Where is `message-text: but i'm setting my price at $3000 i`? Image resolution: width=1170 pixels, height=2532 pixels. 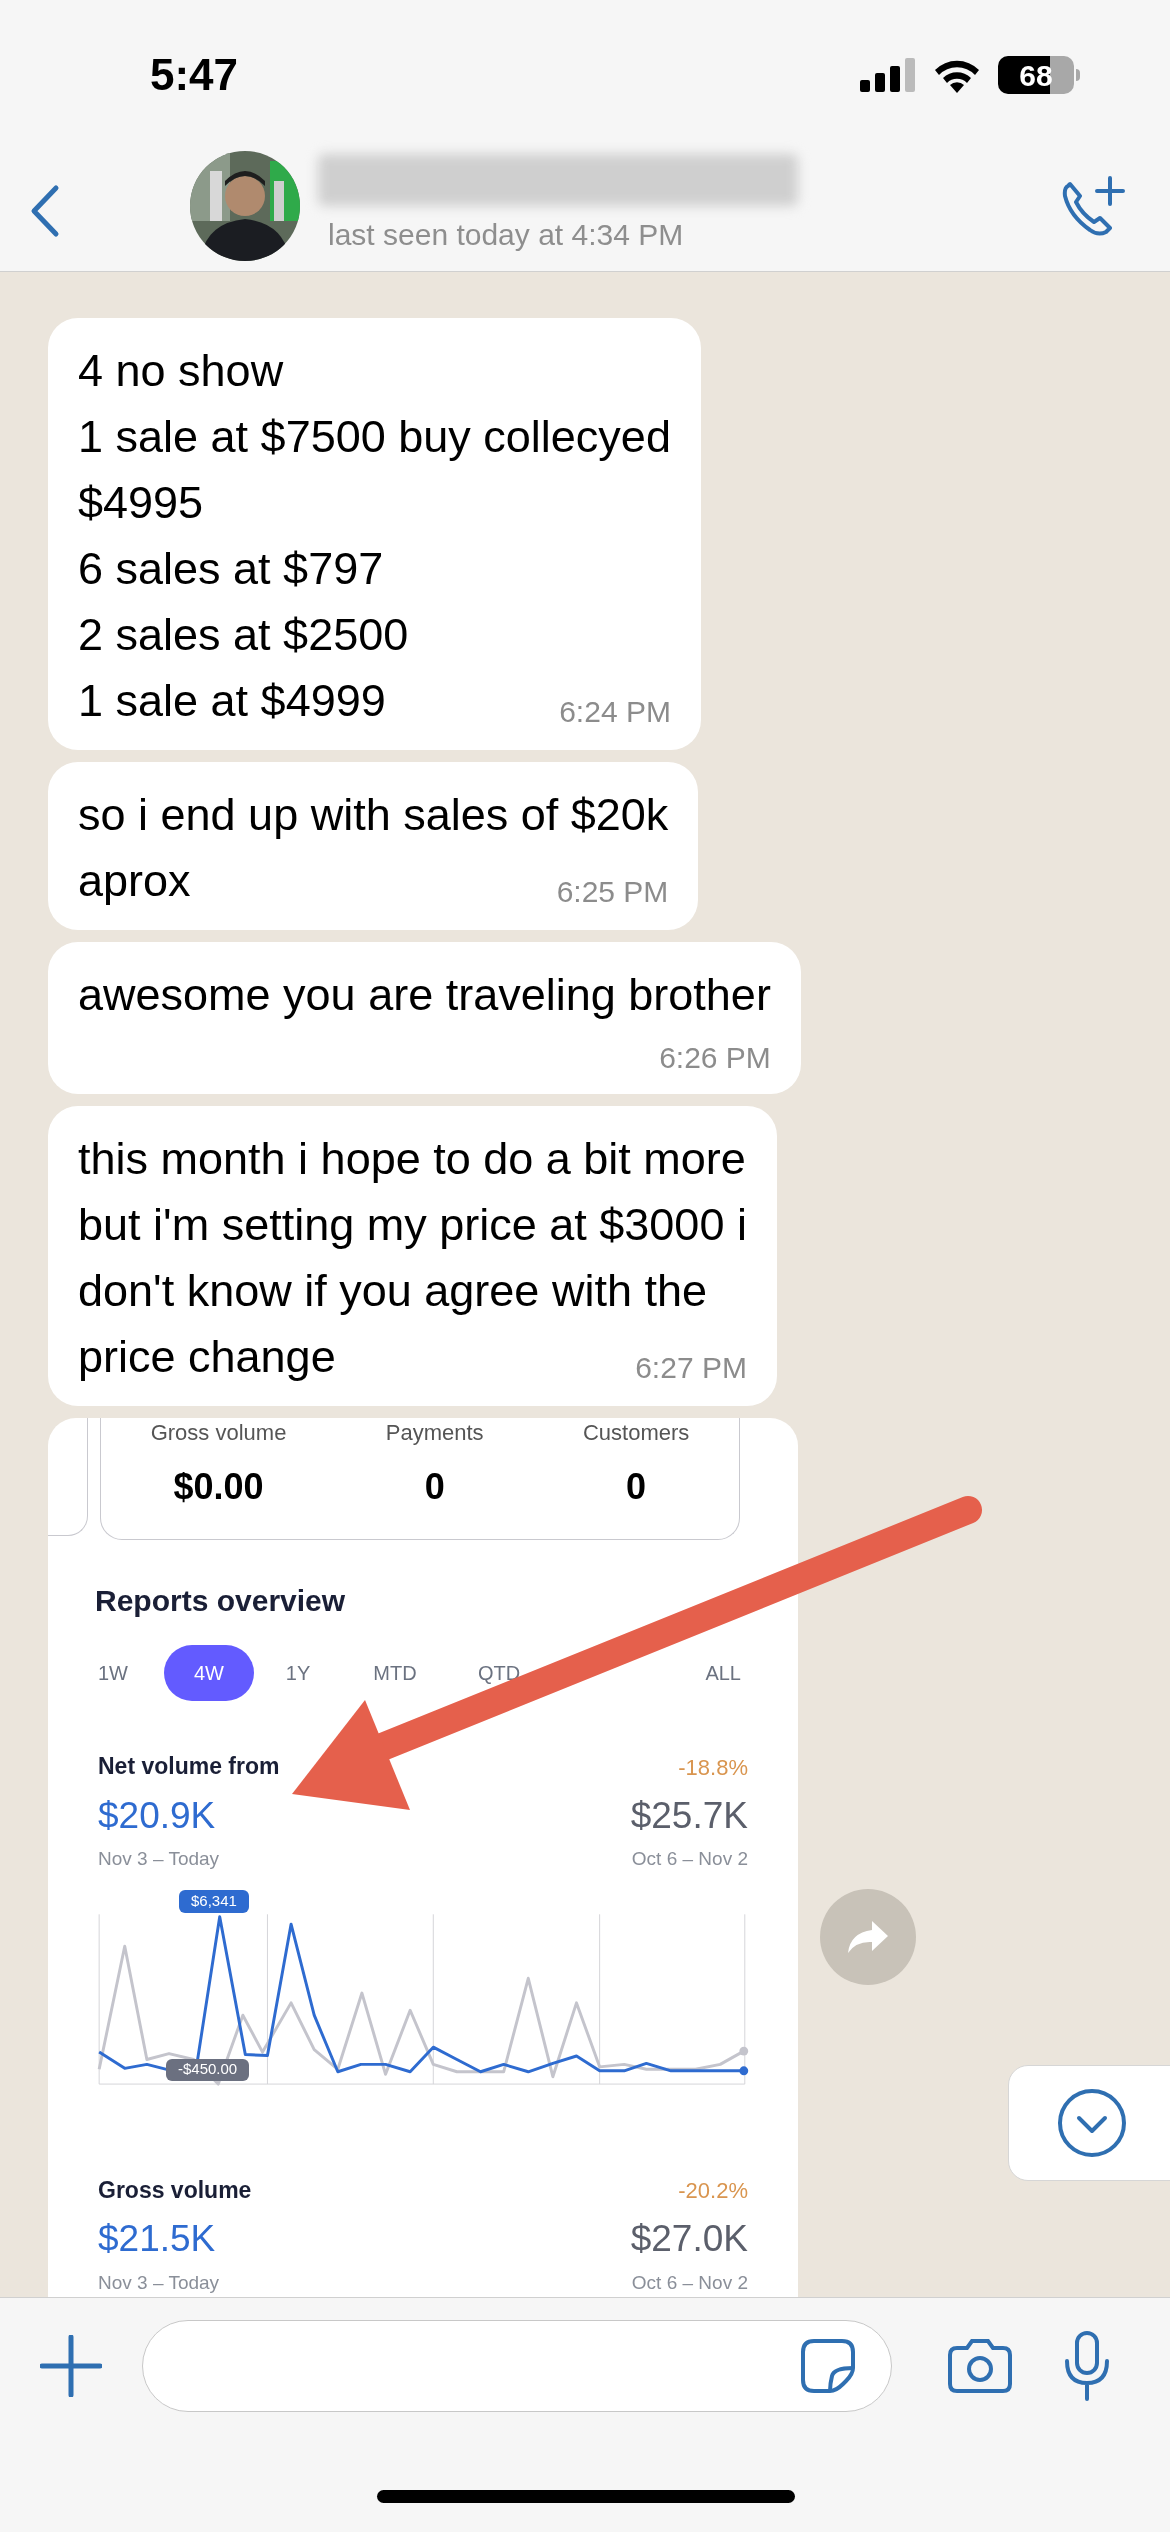
message-text: but i'm setting my price at $3000 i is located at coordinates (412, 1225).